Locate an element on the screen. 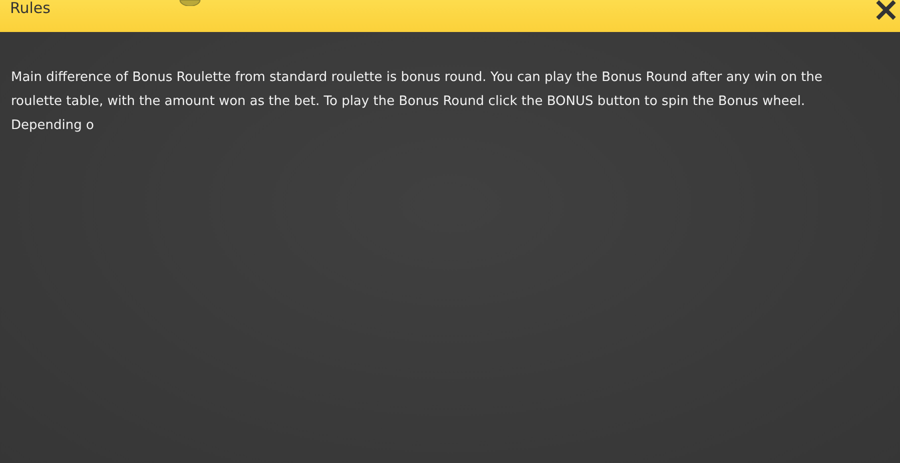 The image size is (900, 463). close-button is located at coordinates (886, 10).